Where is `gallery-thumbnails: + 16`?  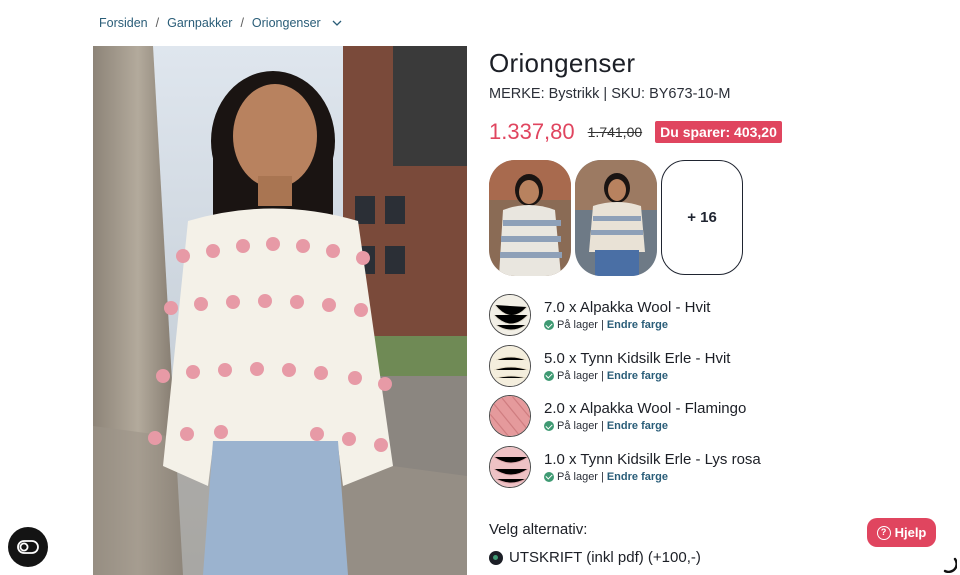
gallery-thumbnails: + 16 is located at coordinates (616, 218).